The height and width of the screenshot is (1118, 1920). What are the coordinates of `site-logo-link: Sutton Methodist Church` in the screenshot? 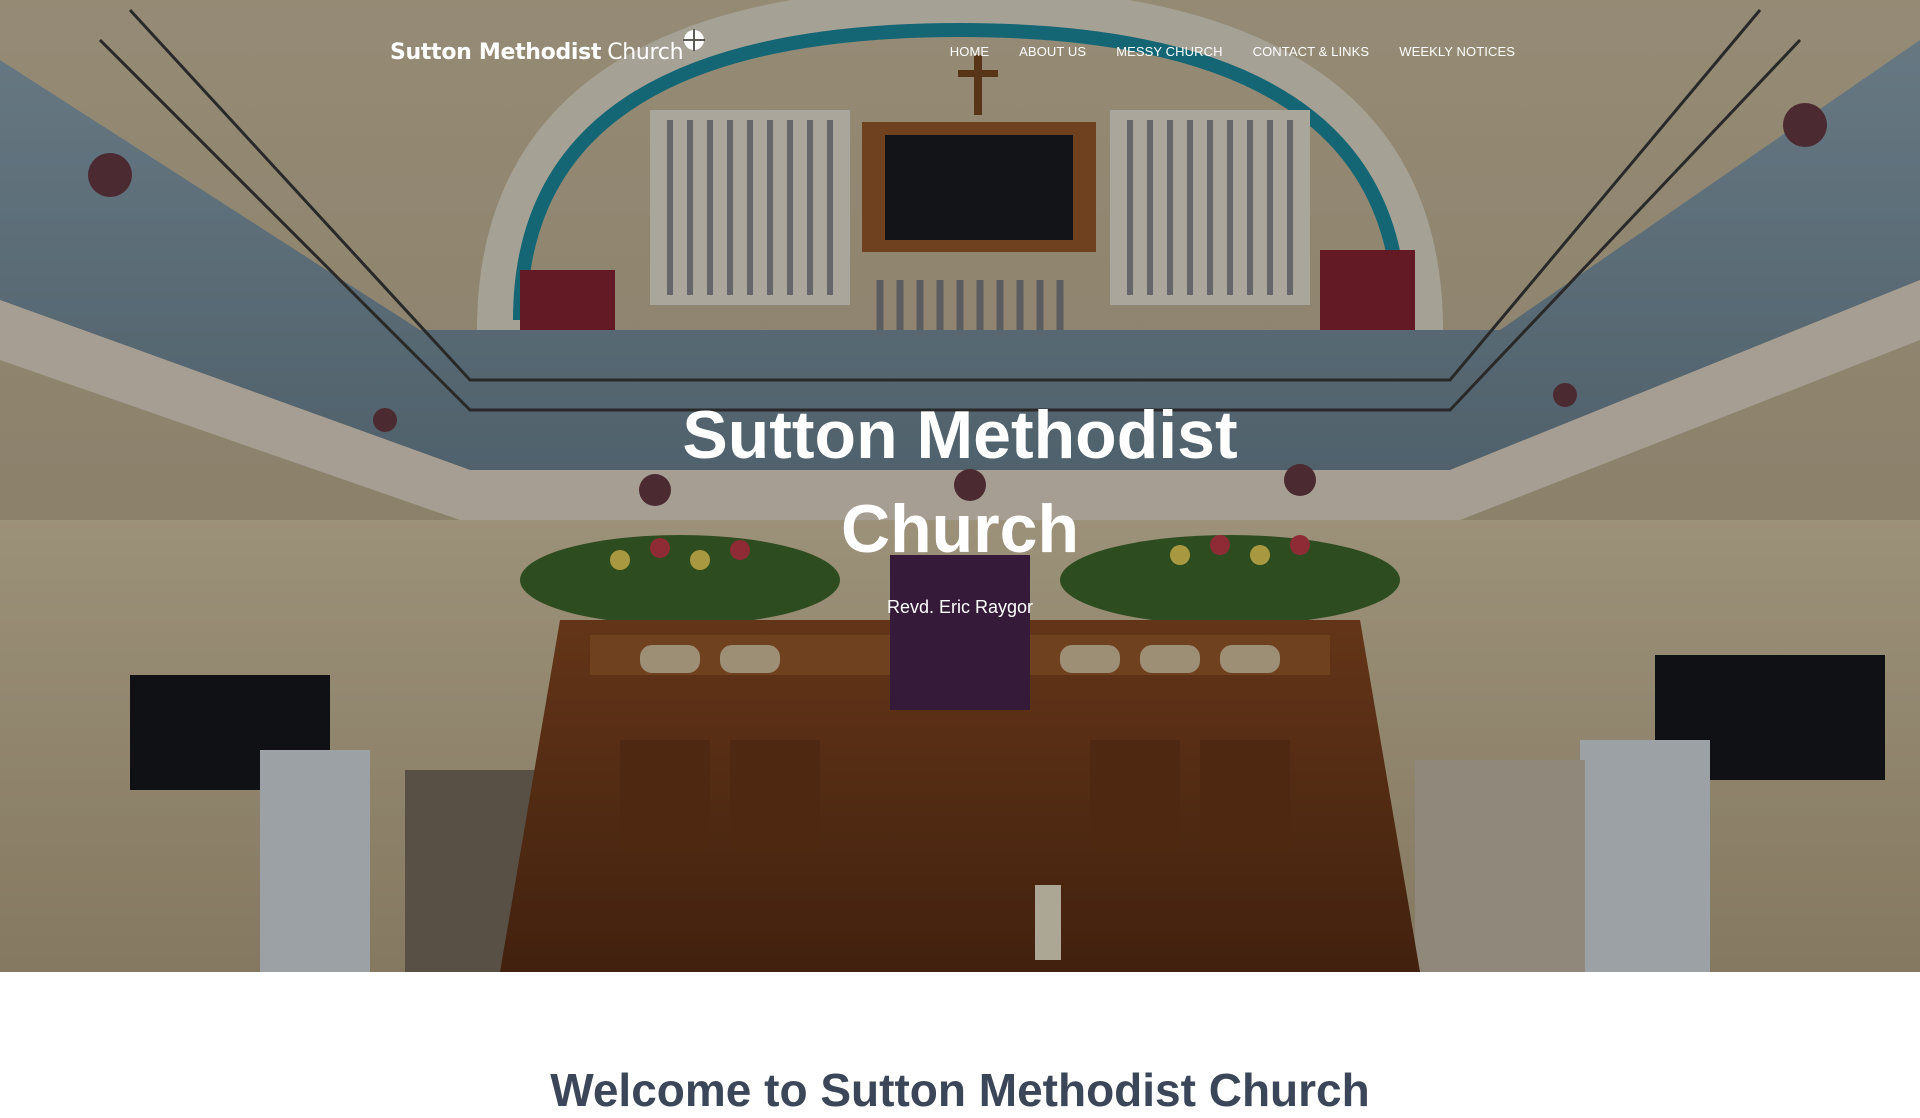 It's located at (548, 46).